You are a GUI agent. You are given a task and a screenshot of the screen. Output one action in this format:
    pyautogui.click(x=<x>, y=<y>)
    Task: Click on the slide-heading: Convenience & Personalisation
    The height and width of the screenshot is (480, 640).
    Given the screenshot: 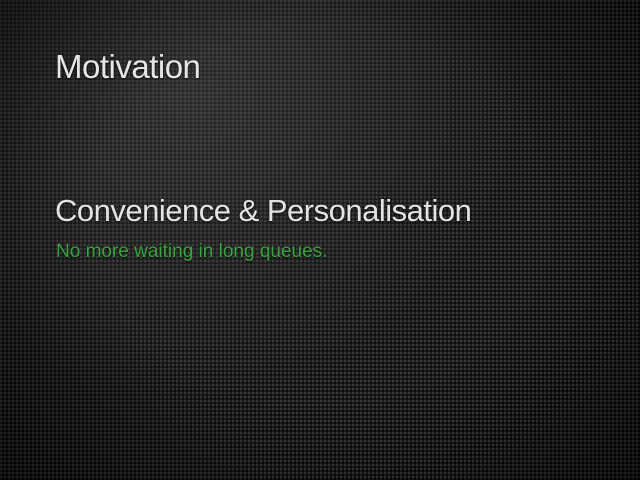 What is the action you would take?
    pyautogui.click(x=263, y=210)
    